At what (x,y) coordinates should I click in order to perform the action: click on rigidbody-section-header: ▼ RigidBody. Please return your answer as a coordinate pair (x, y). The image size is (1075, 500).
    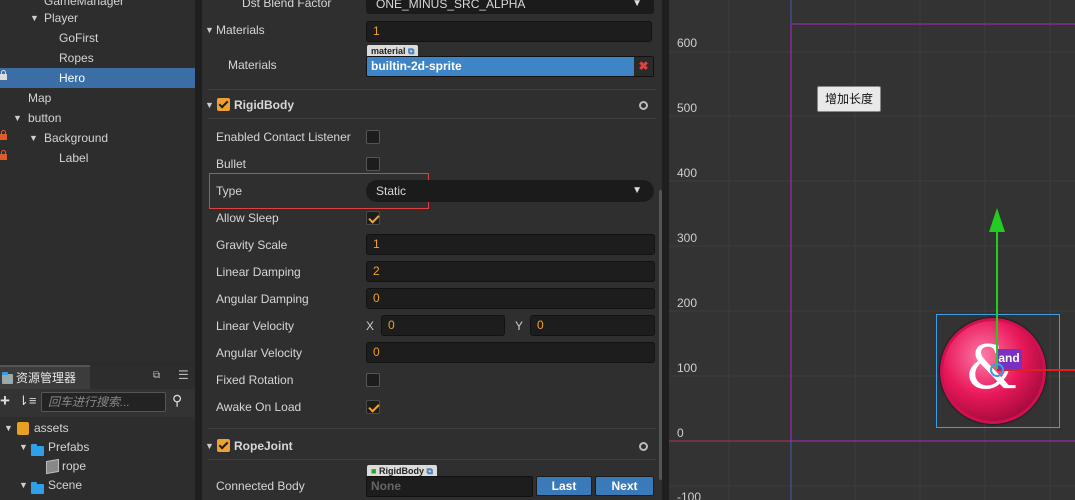
    Looking at the image, I should click on (432, 105).